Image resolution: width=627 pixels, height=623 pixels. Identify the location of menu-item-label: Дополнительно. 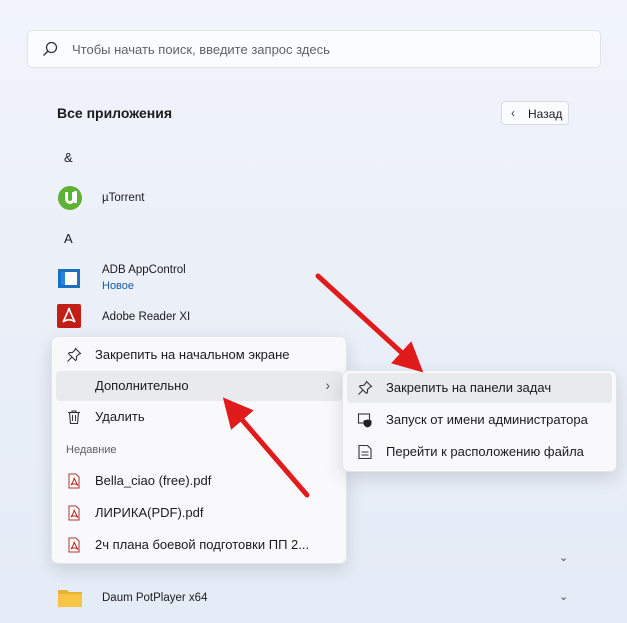
(142, 385).